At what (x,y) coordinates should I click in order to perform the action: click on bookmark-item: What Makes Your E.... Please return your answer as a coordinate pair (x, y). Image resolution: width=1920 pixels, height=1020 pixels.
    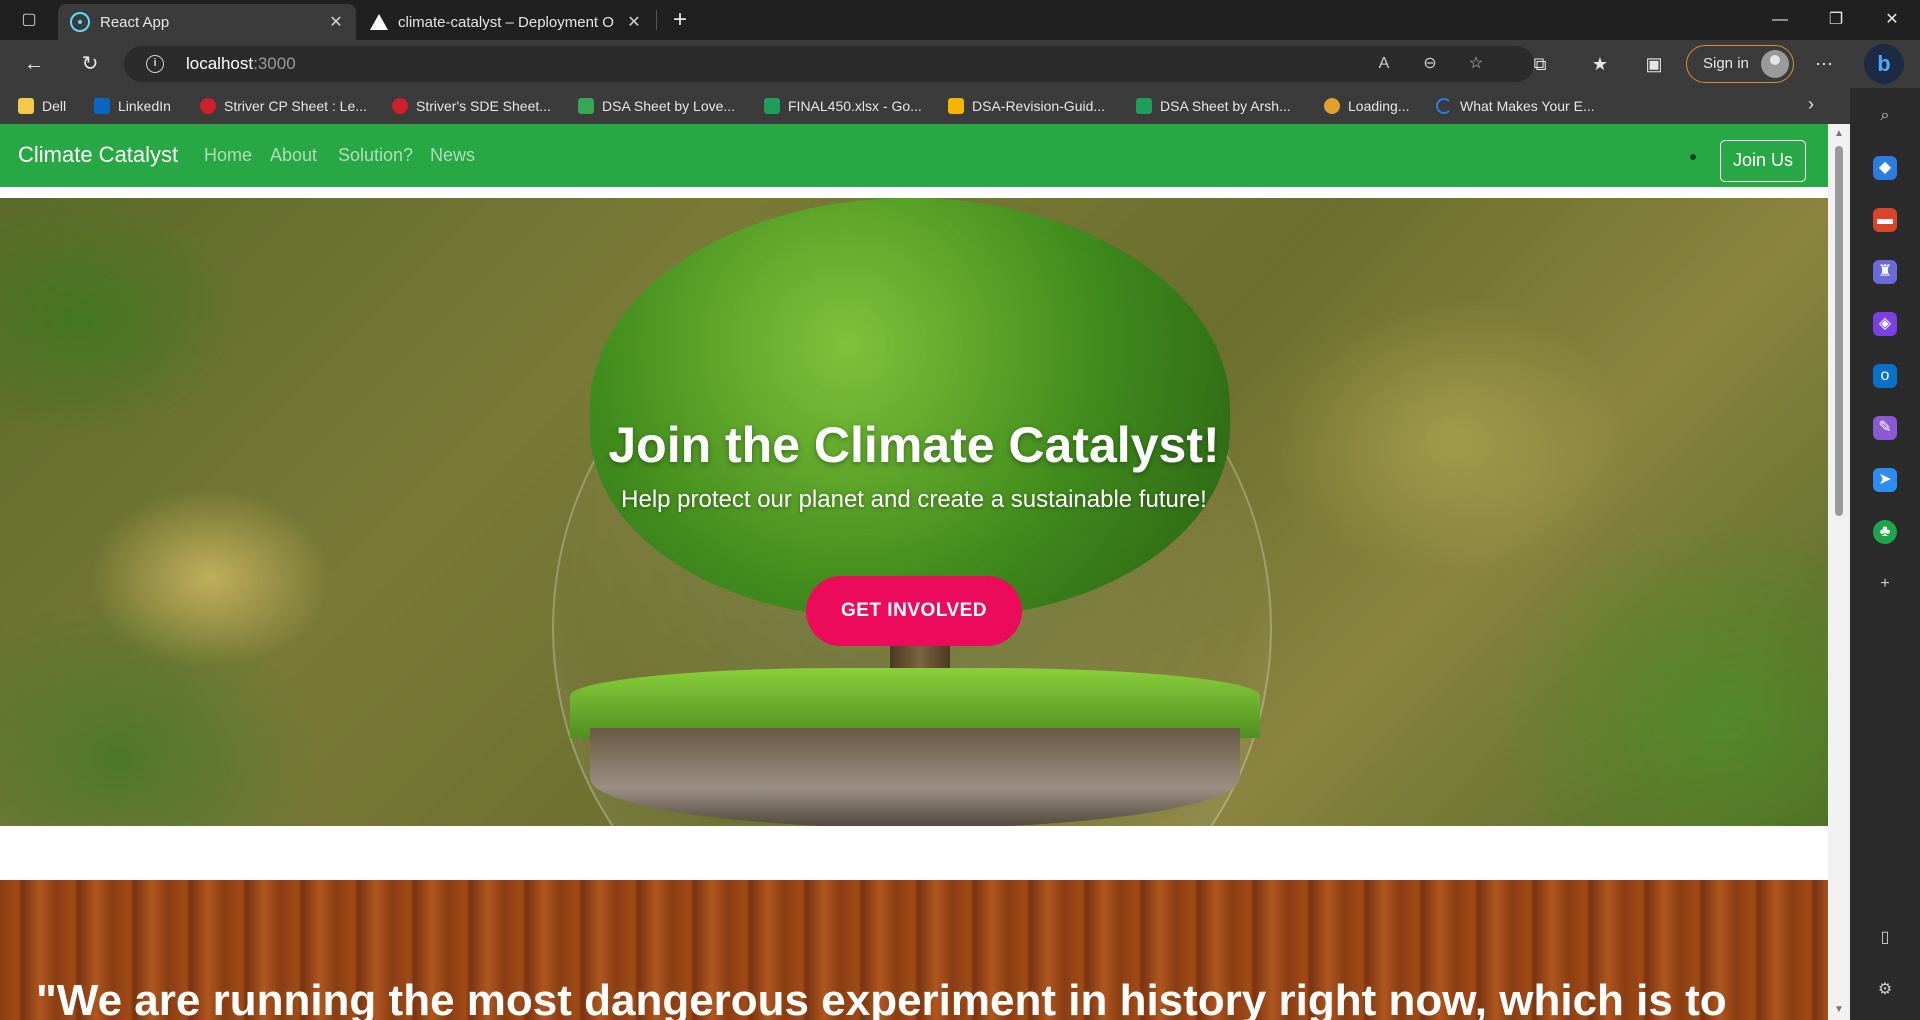
    Looking at the image, I should click on (1515, 106).